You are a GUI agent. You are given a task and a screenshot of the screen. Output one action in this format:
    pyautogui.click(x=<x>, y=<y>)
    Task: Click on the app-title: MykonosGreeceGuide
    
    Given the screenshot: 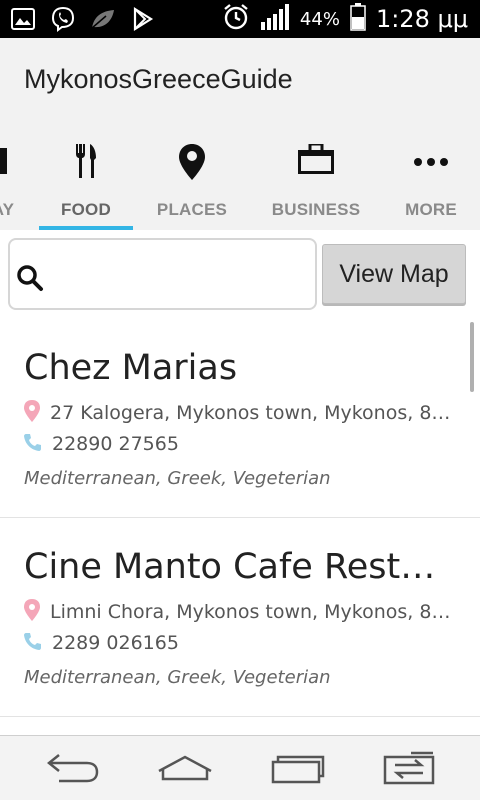 What is the action you would take?
    pyautogui.click(x=158, y=79)
    